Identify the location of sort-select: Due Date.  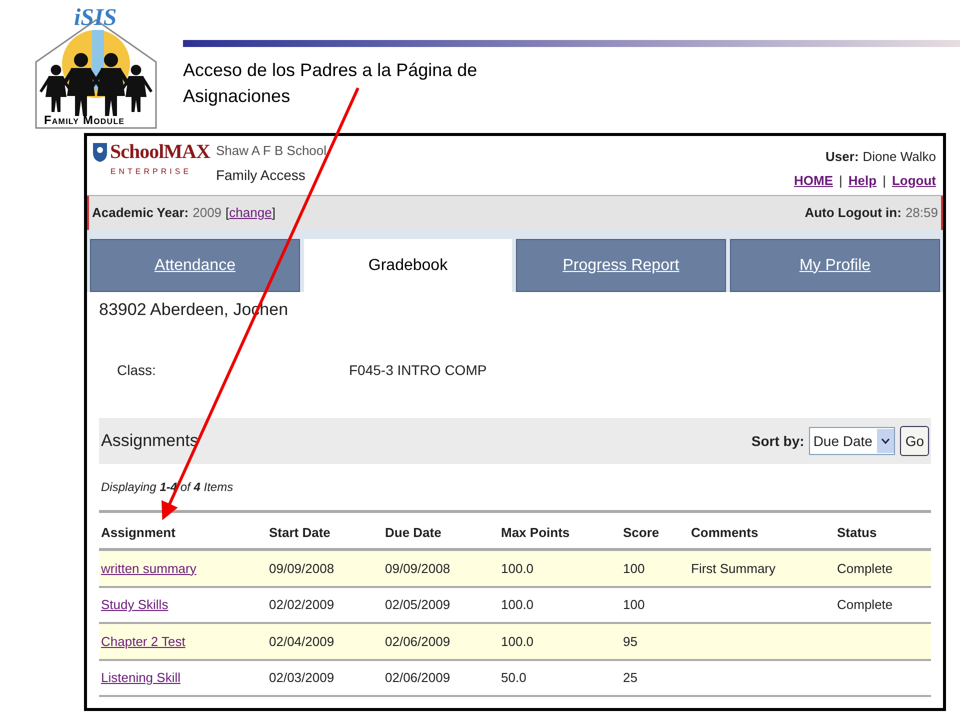
(852, 441).